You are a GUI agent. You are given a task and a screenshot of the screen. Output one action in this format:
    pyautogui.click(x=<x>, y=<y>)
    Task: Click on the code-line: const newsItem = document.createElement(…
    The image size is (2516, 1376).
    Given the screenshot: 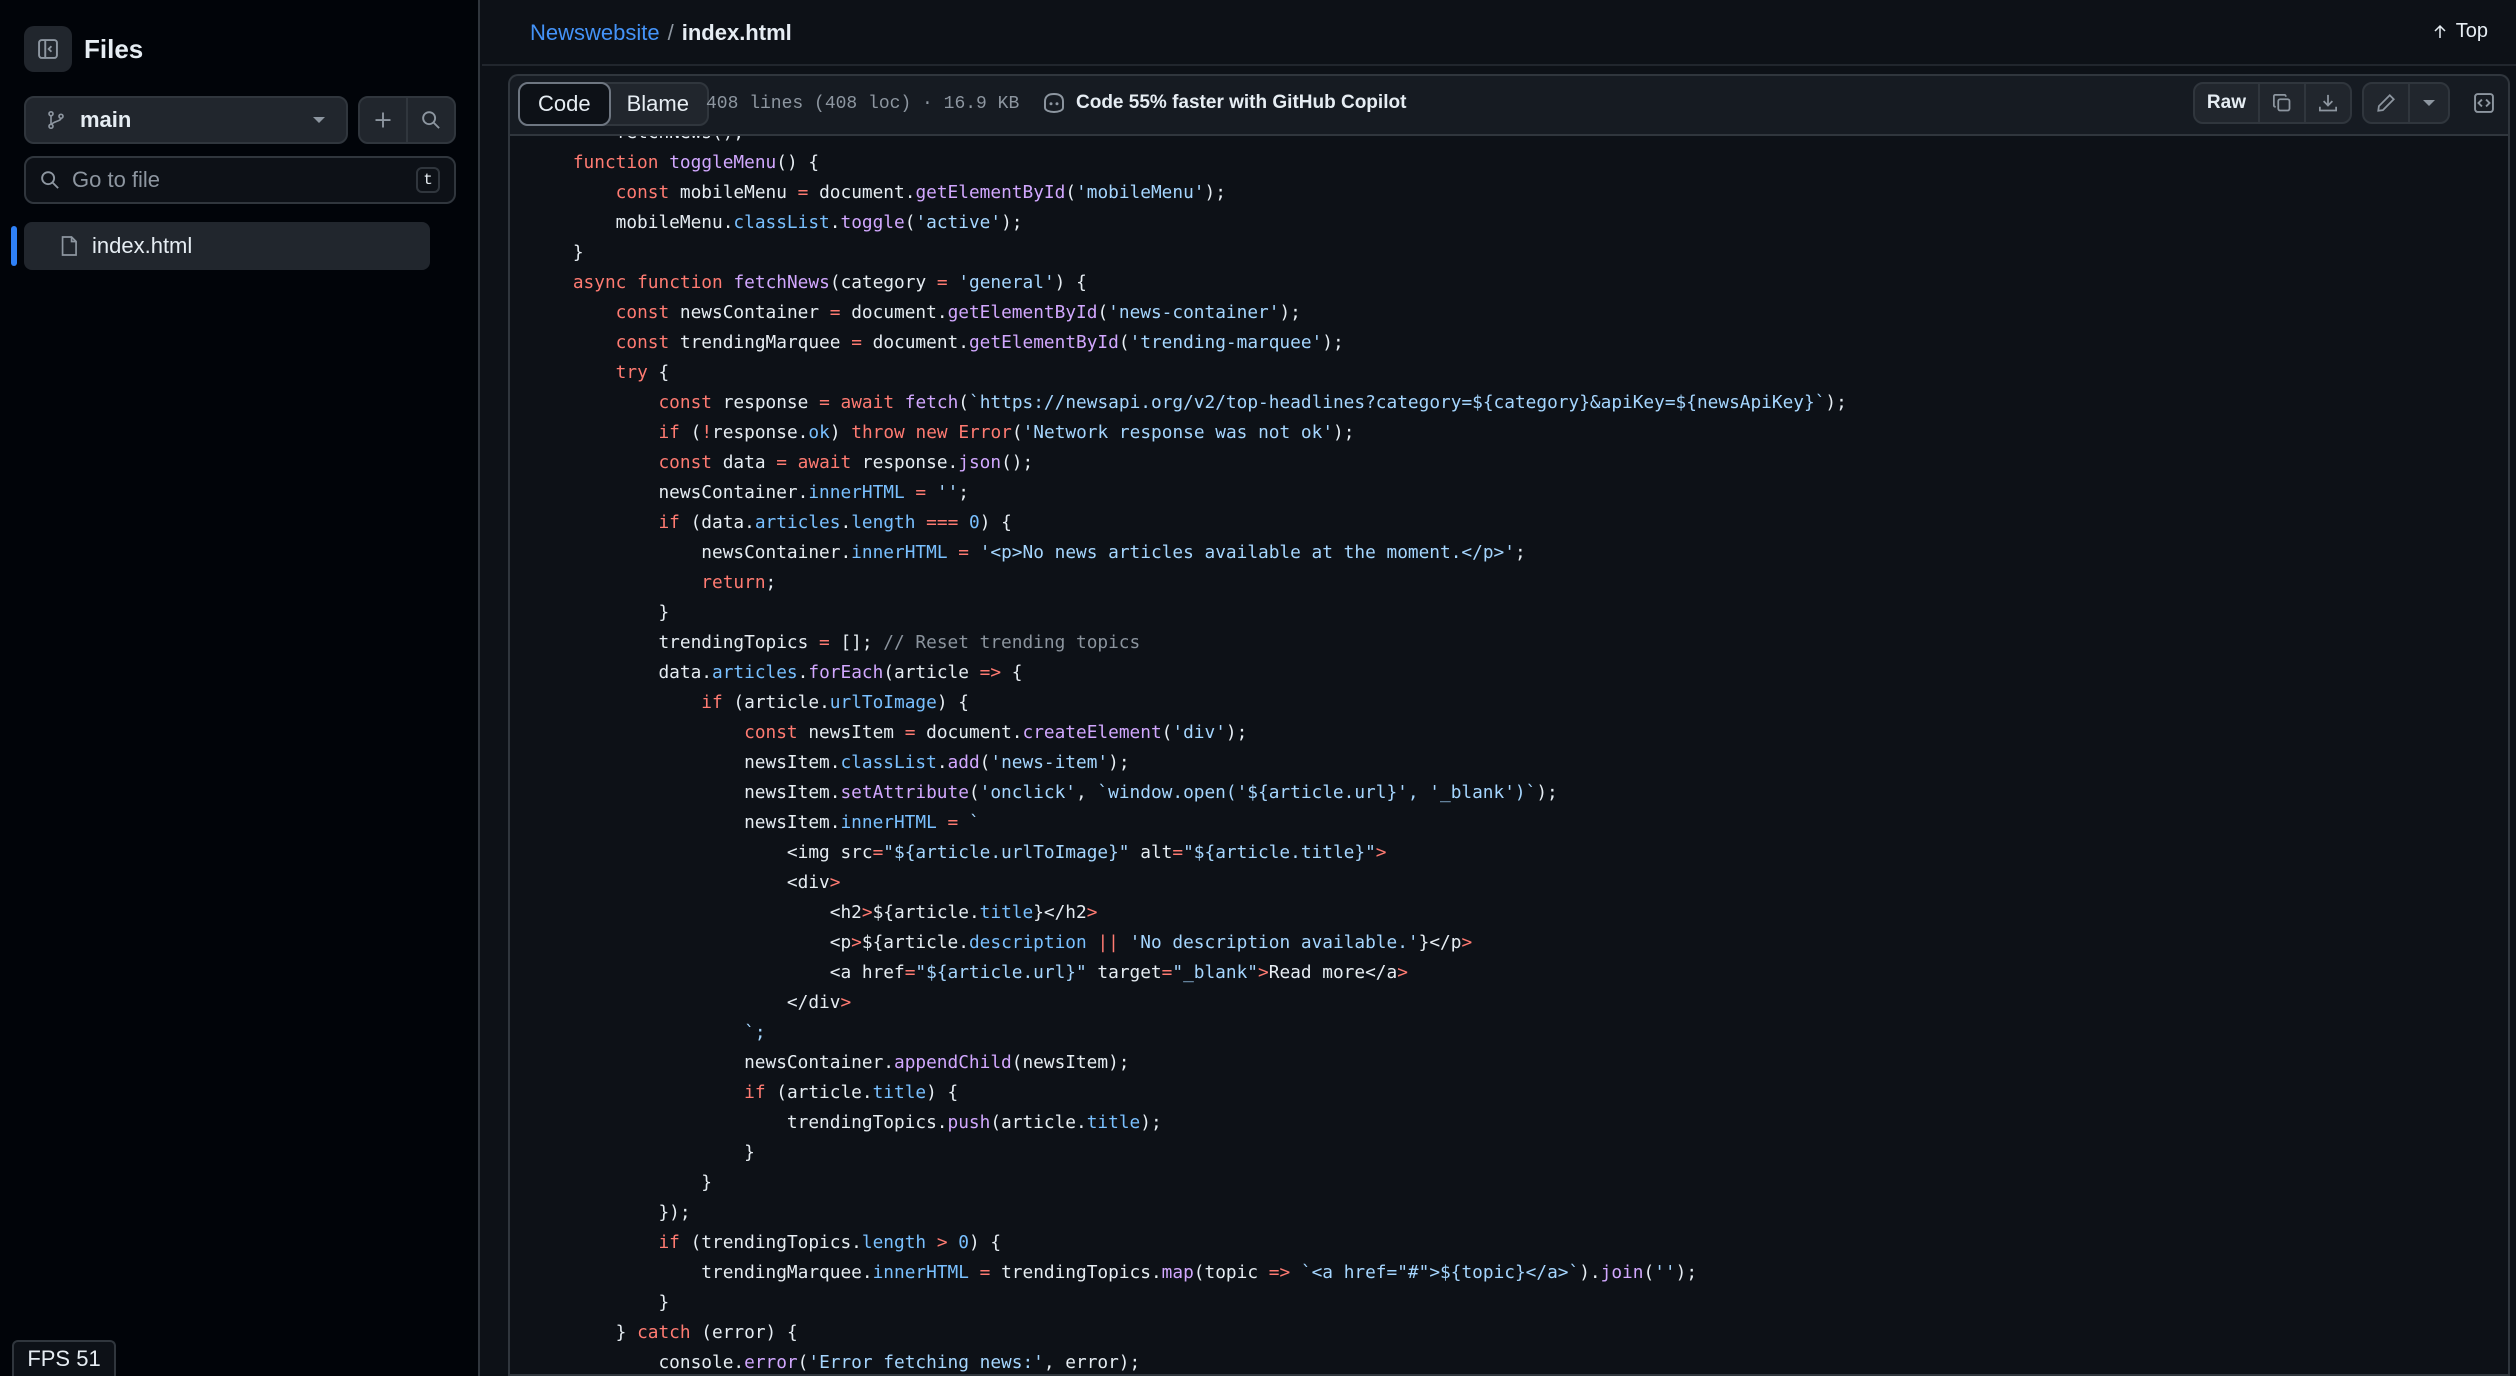 What is the action you would take?
    pyautogui.click(x=996, y=732)
    